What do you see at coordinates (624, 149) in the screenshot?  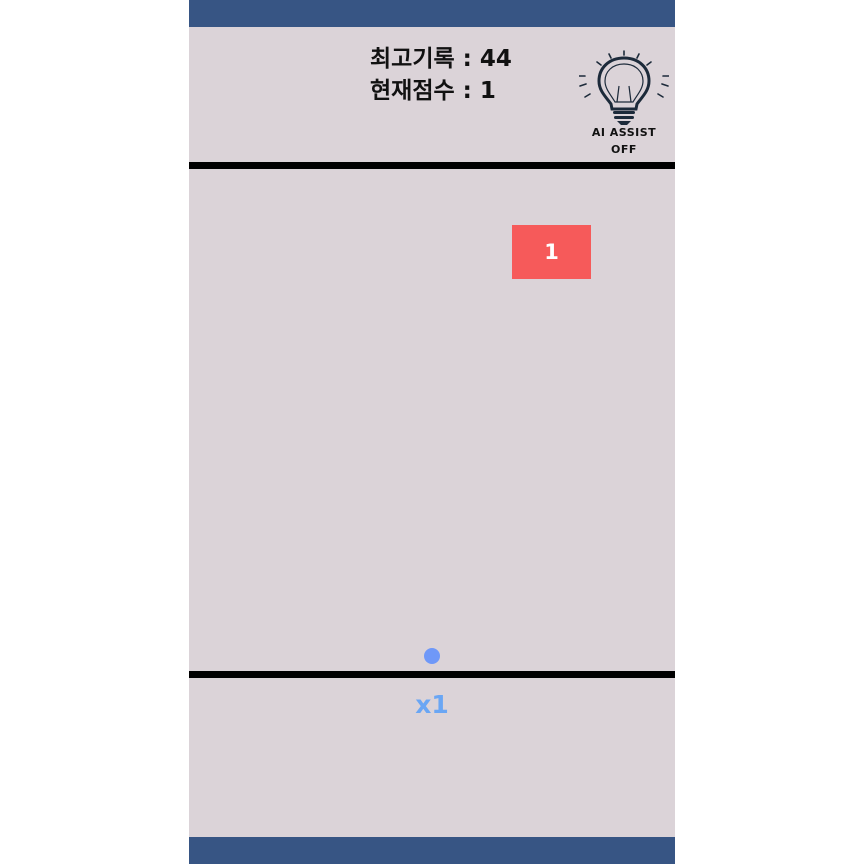 I see `ai-assist-state: OFF` at bounding box center [624, 149].